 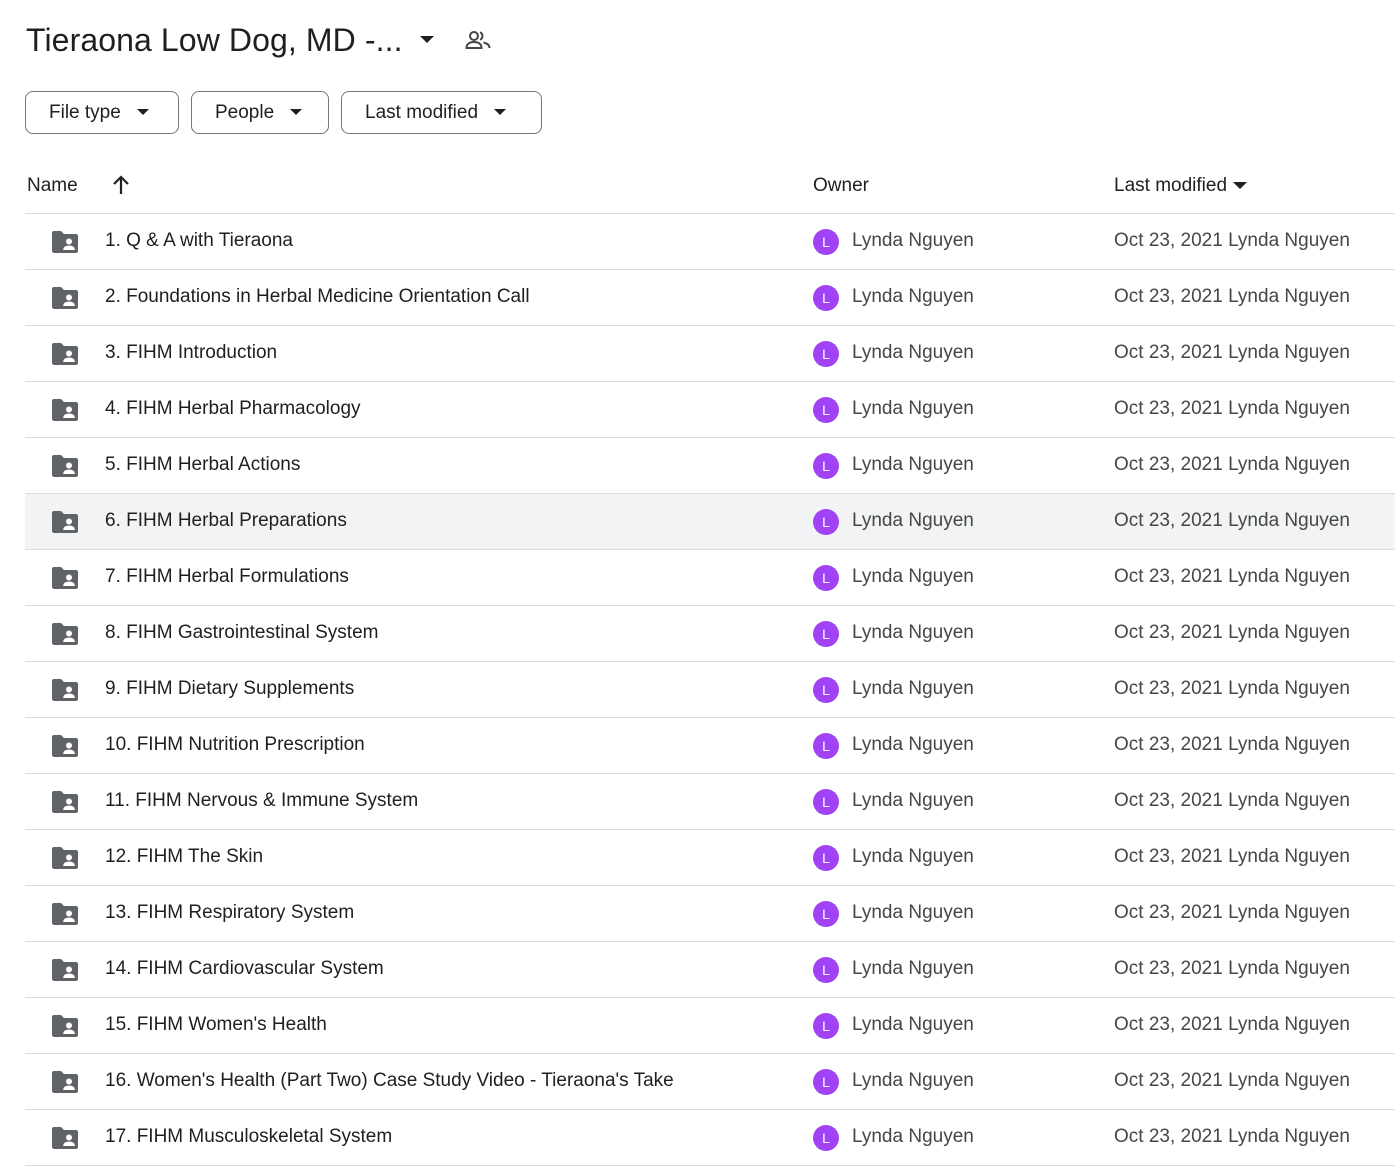 What do you see at coordinates (199, 241) in the screenshot?
I see `file-name: 1. Q & A with Tieraona` at bounding box center [199, 241].